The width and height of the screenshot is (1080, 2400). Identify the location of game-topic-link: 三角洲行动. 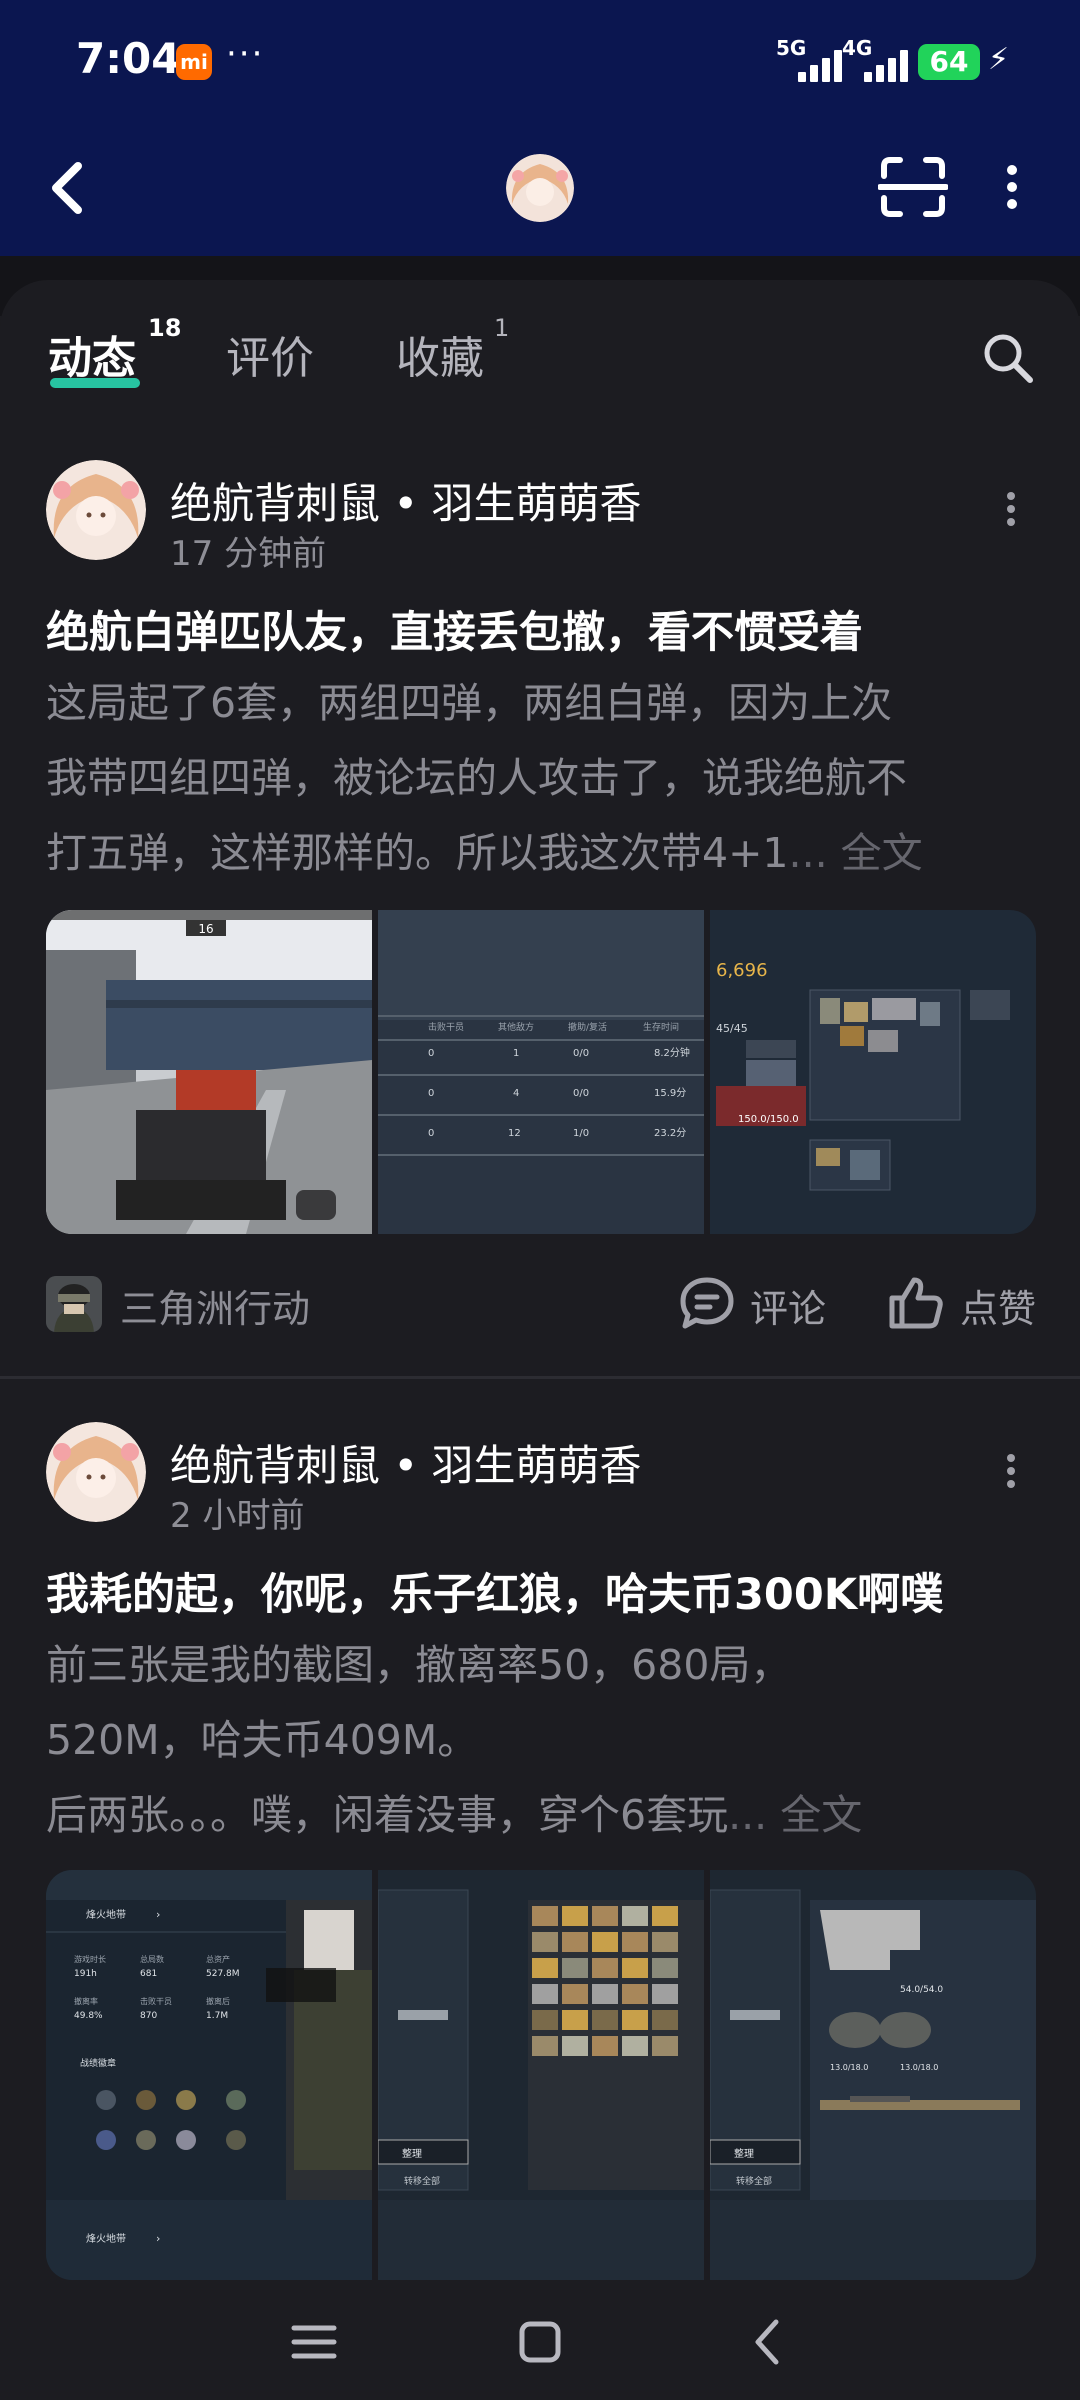
(215, 1305).